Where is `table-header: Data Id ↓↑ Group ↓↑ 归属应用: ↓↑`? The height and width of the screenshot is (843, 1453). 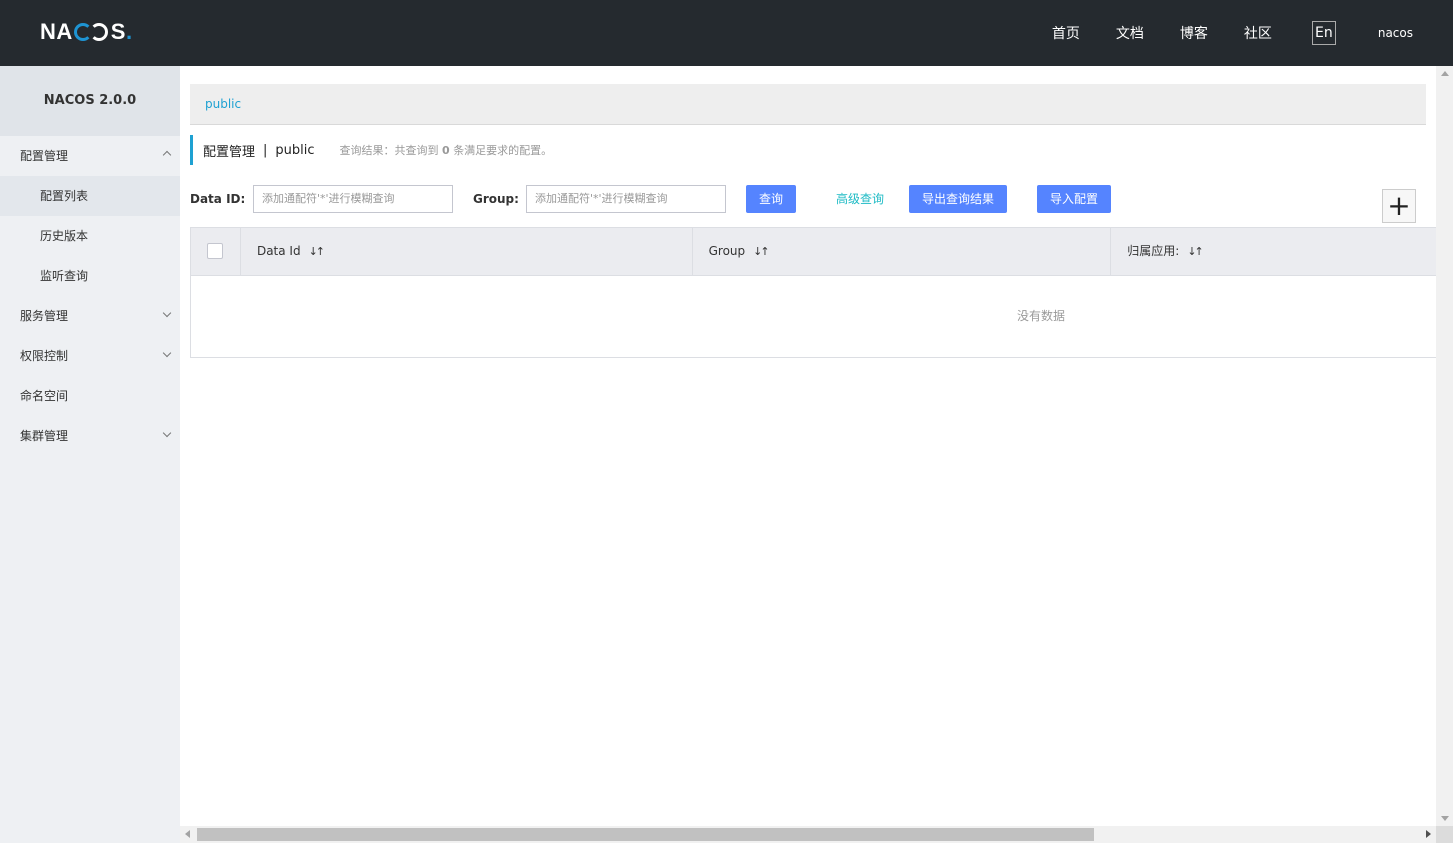
table-header: Data Id ↓↑ Group ↓↑ 归属应用: ↓↑ is located at coordinates (813, 252).